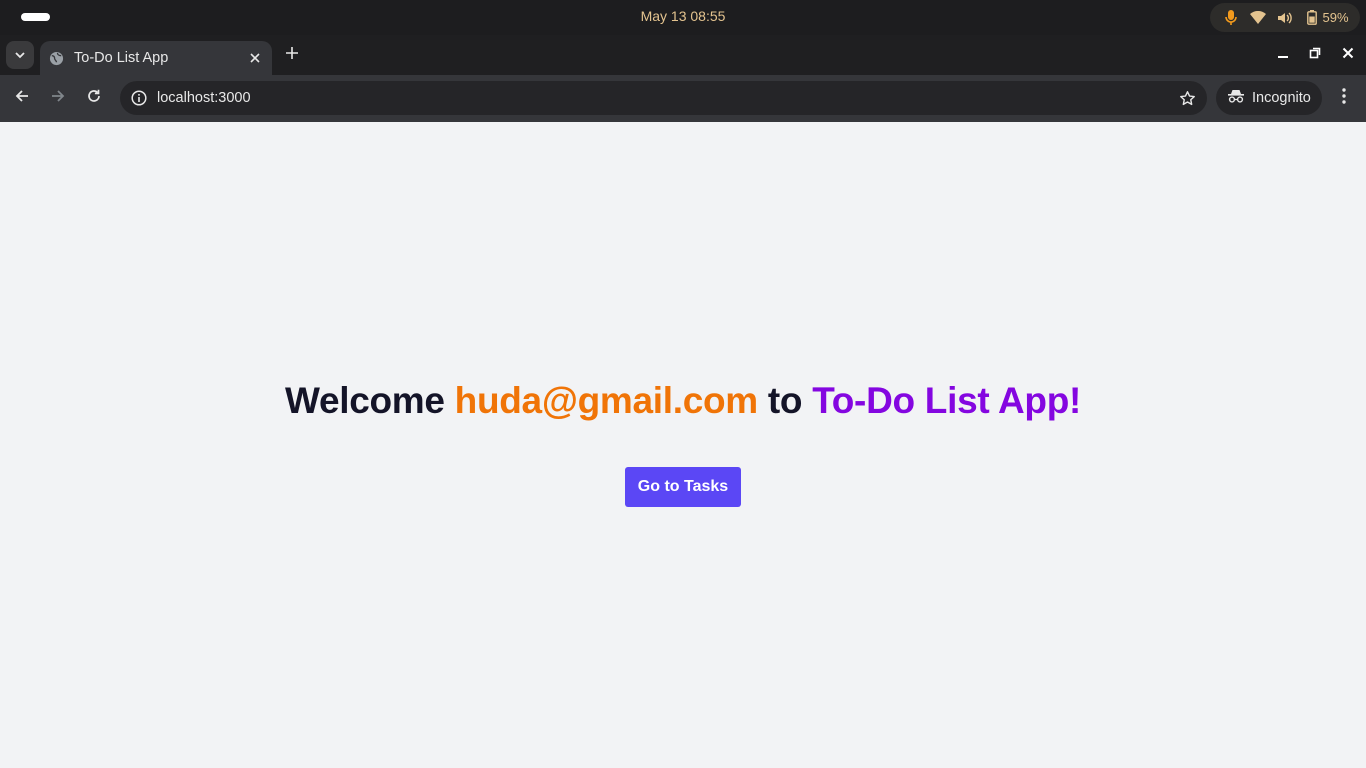 This screenshot has width=1366, height=768. I want to click on incognito-indicator: Incognito, so click(1269, 98).